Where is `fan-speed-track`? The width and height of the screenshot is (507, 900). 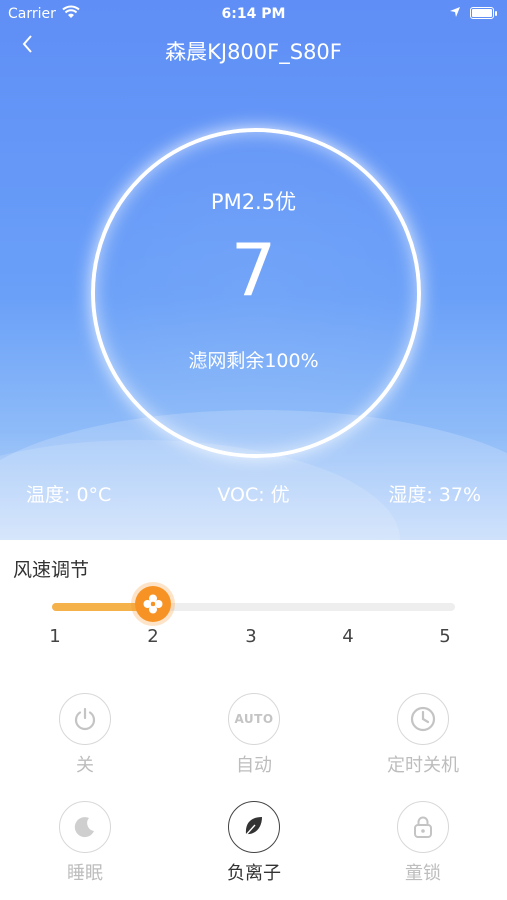 fan-speed-track is located at coordinates (253, 607).